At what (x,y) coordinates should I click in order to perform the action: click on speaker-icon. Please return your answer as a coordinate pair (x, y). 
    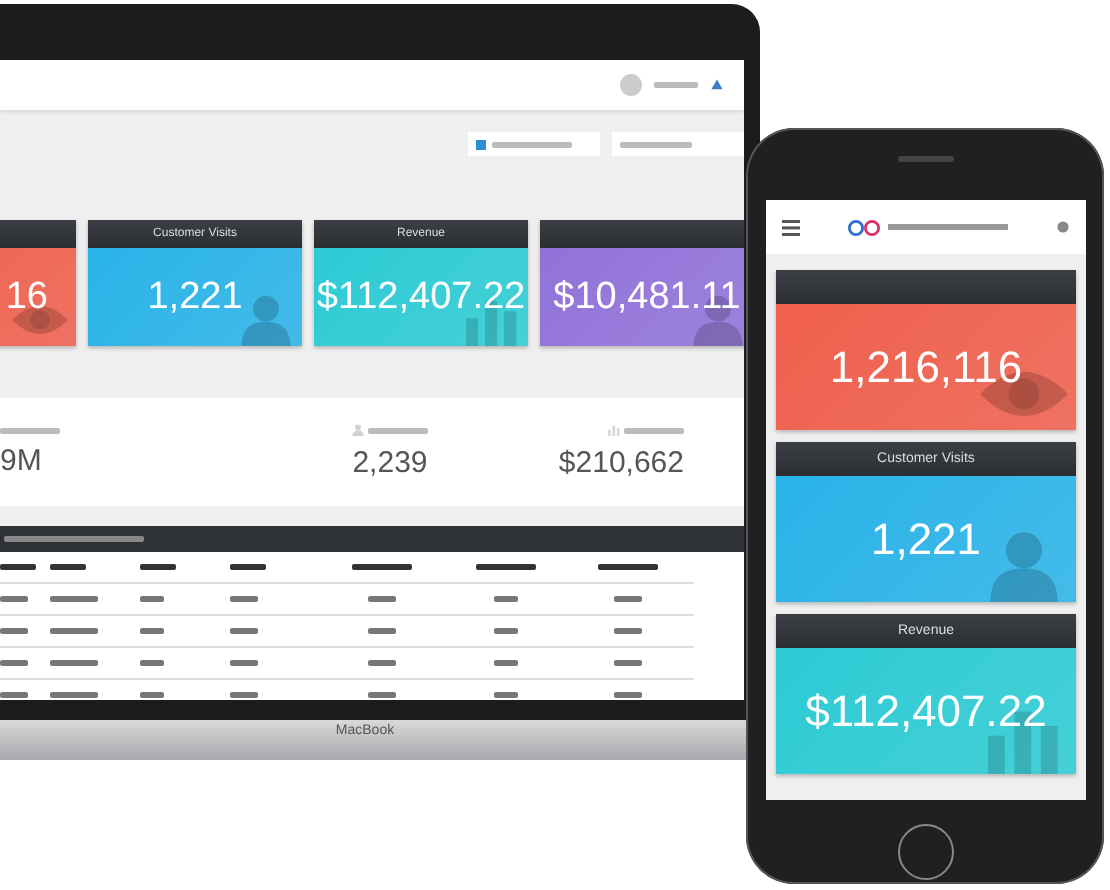
    Looking at the image, I should click on (926, 159).